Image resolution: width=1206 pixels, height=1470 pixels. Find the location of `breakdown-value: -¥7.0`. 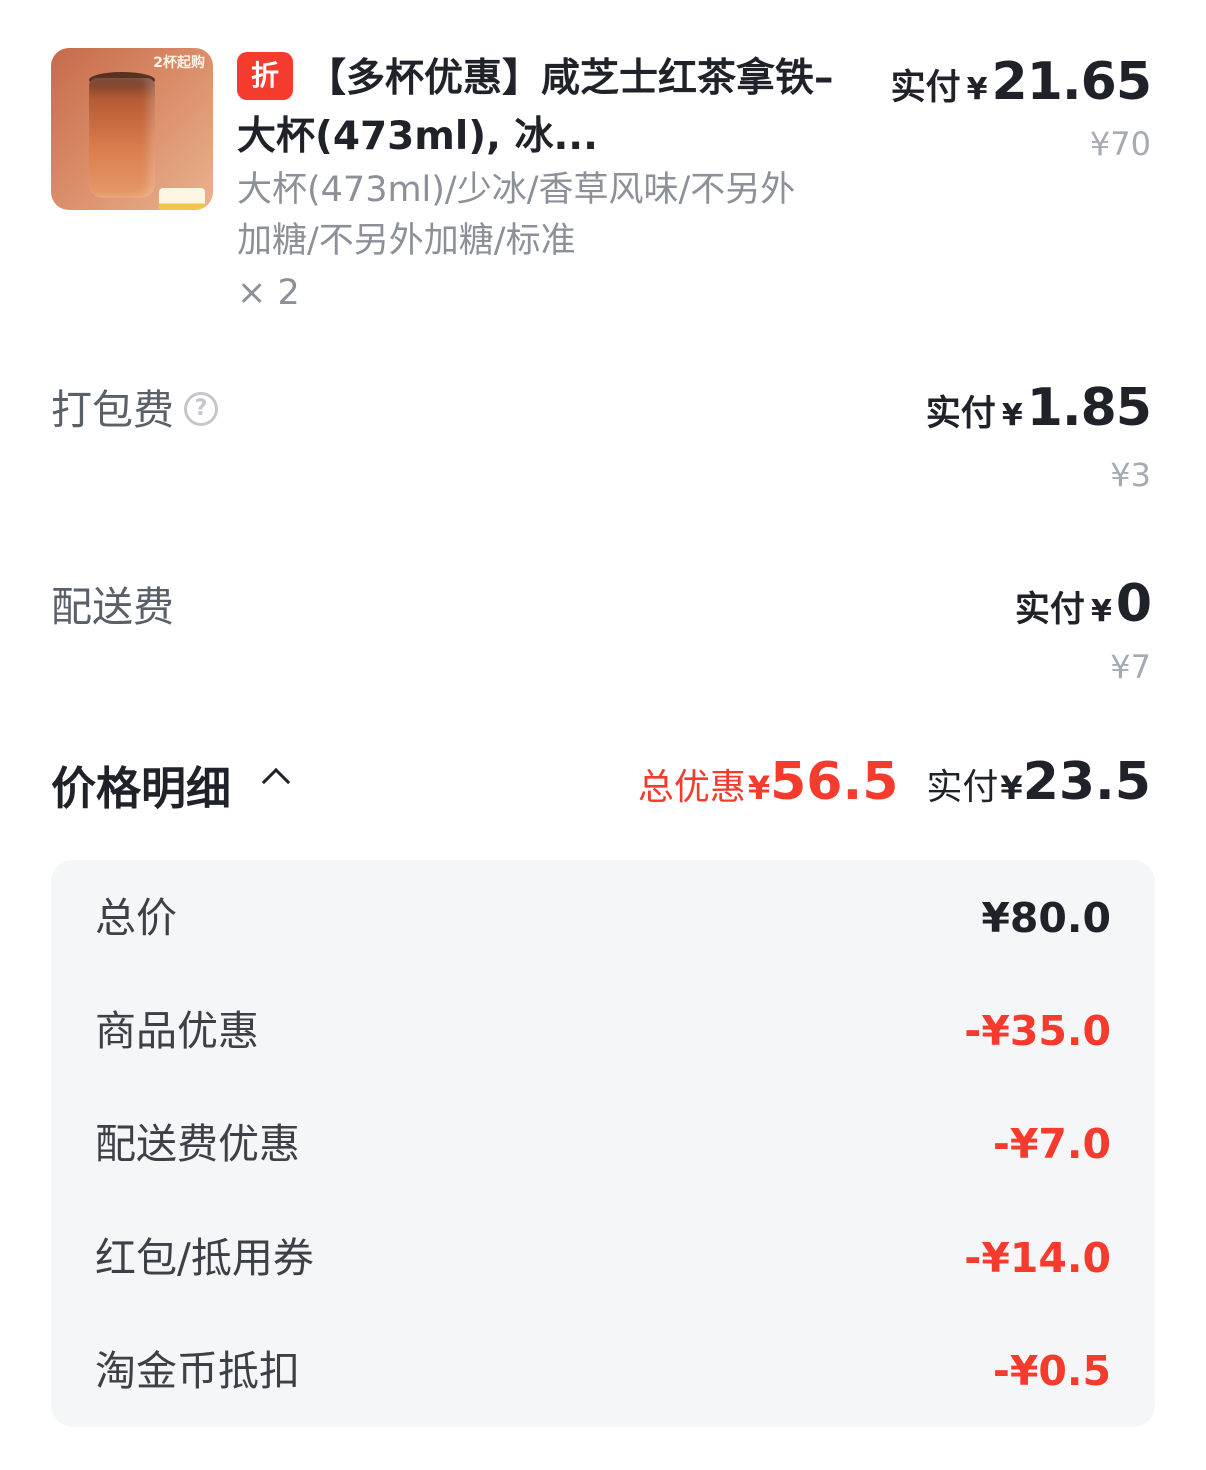

breakdown-value: -¥7.0 is located at coordinates (1051, 1144).